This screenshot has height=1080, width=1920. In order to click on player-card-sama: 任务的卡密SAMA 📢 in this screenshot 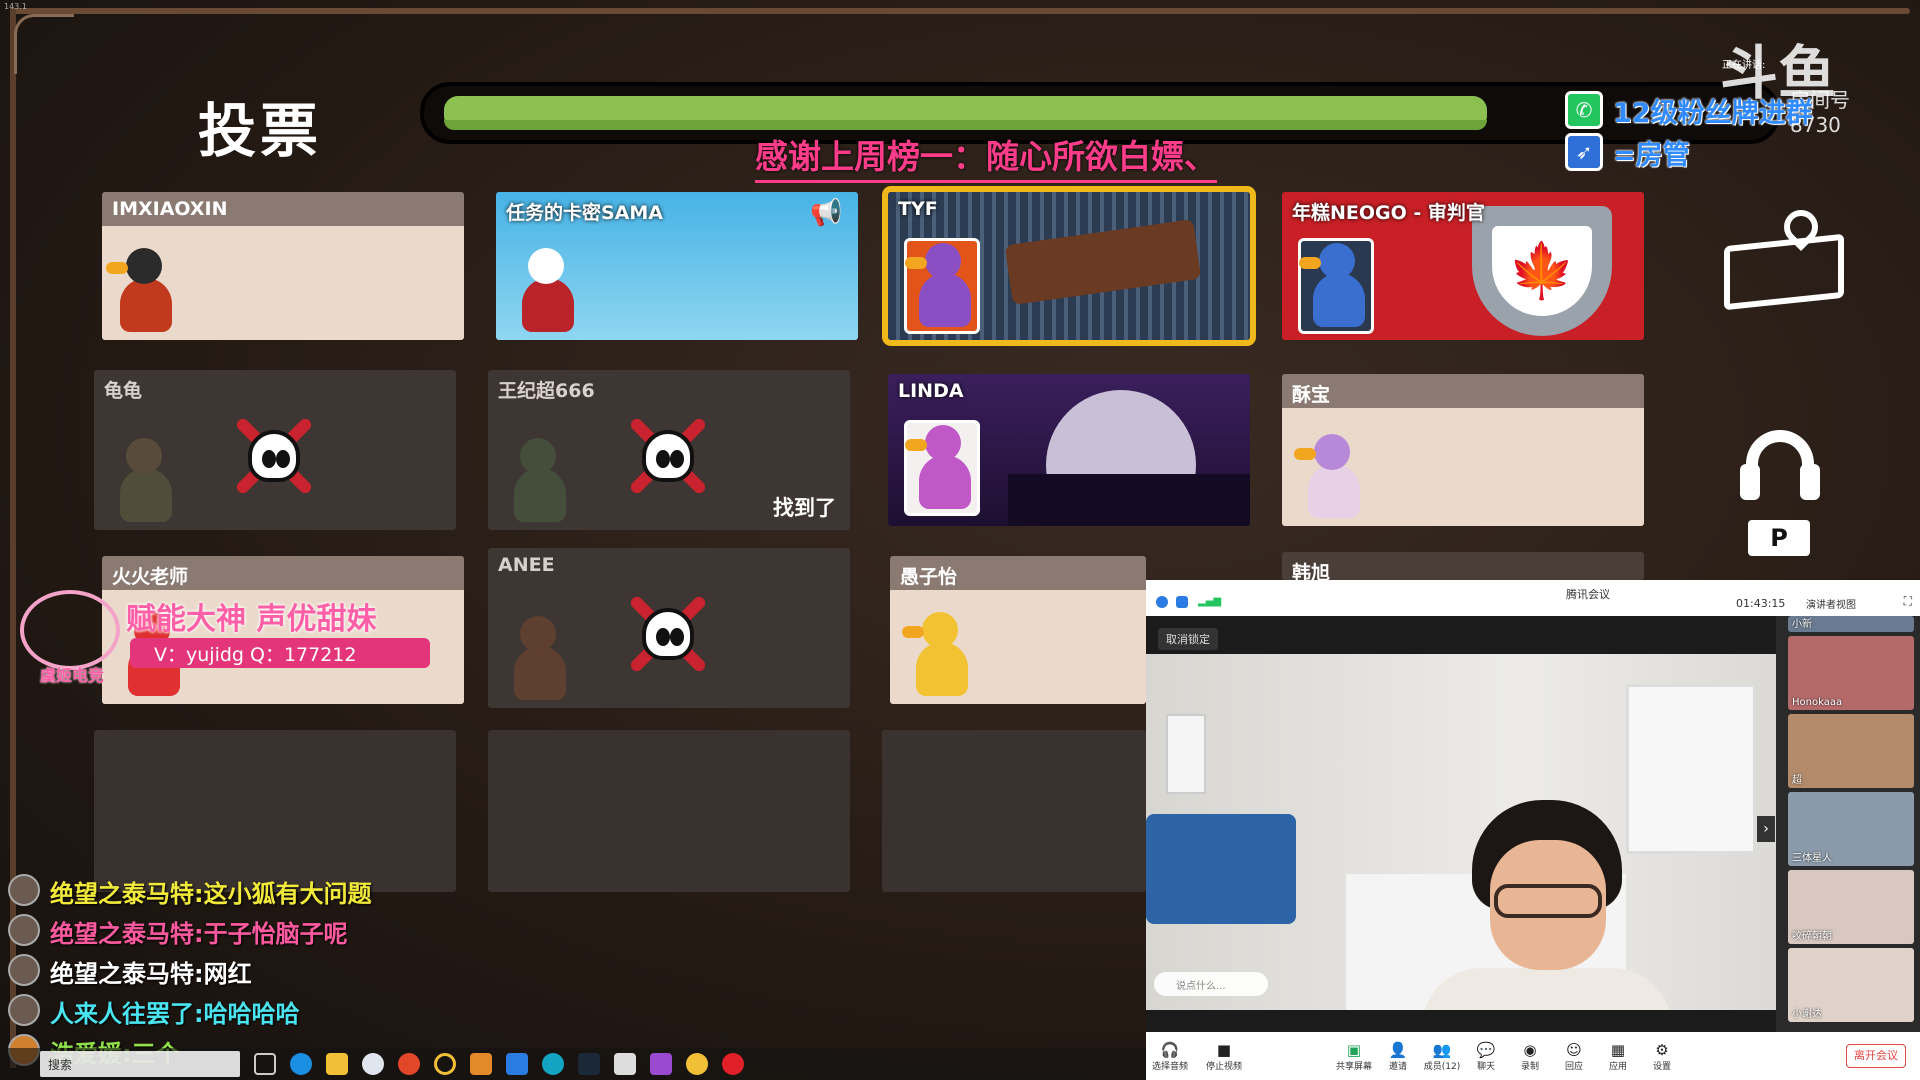, I will do `click(677, 266)`.